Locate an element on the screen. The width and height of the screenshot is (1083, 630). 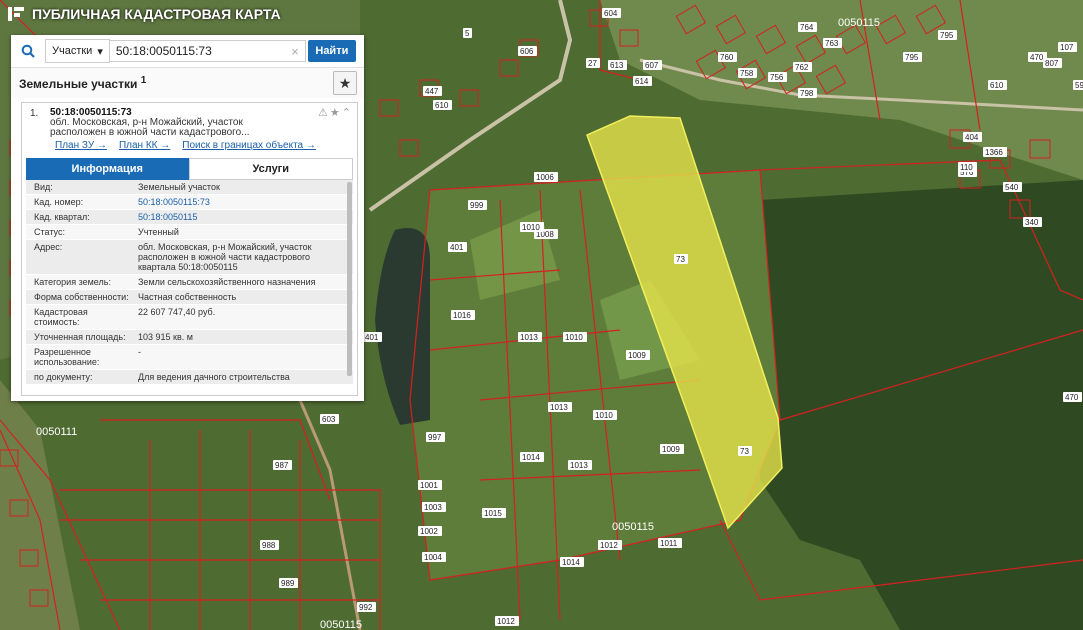
info-value: Для ведения дачного строительства is located at coordinates (214, 377).